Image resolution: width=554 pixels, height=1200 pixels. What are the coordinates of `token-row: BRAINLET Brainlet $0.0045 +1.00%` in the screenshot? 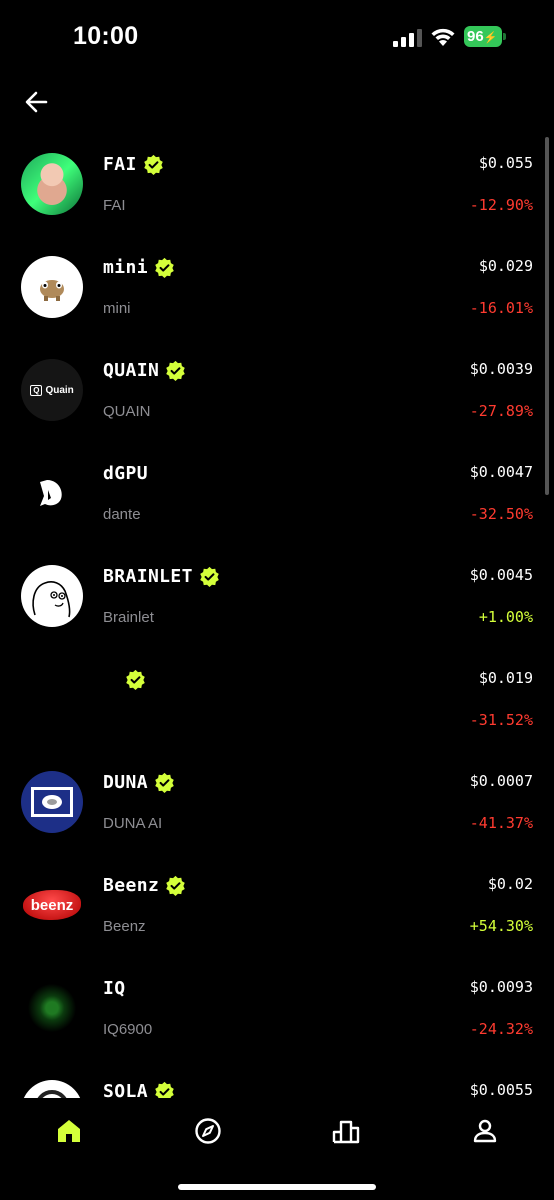 It's located at (277, 603).